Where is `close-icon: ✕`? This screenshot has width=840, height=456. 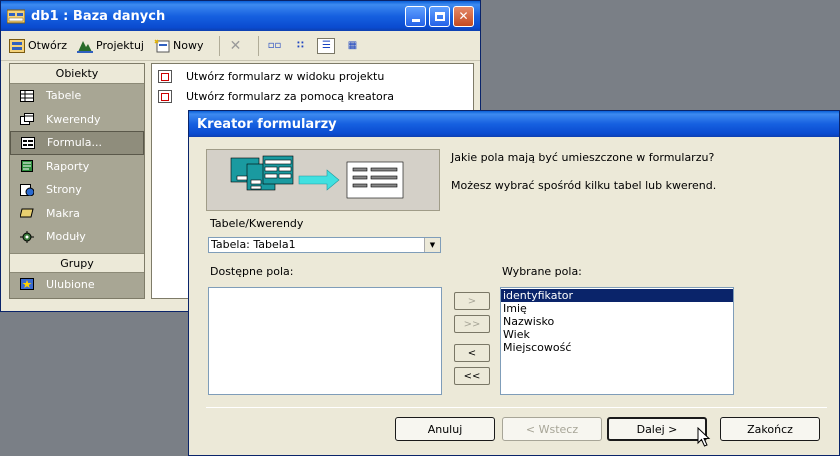
close-icon: ✕ is located at coordinates (463, 16).